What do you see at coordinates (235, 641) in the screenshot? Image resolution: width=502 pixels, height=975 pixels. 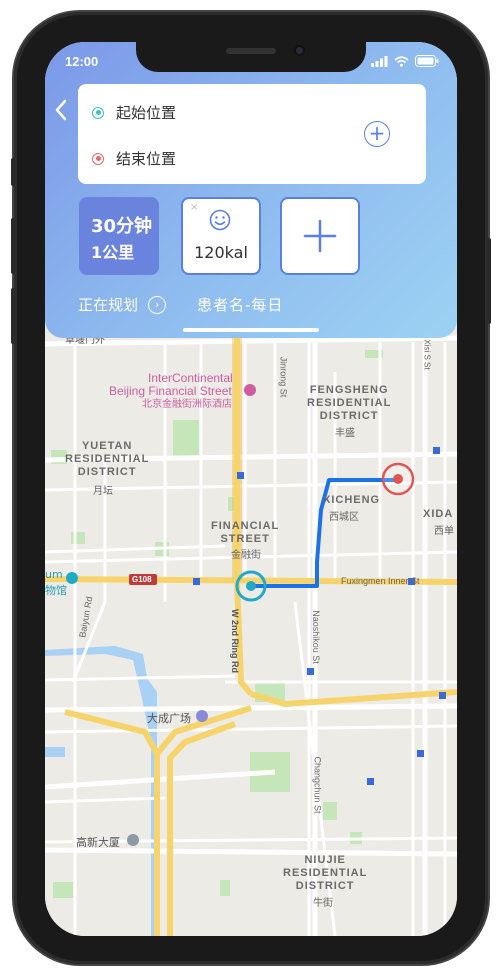 I see `map-label-w2ring: W 2nd Ring Rd` at bounding box center [235, 641].